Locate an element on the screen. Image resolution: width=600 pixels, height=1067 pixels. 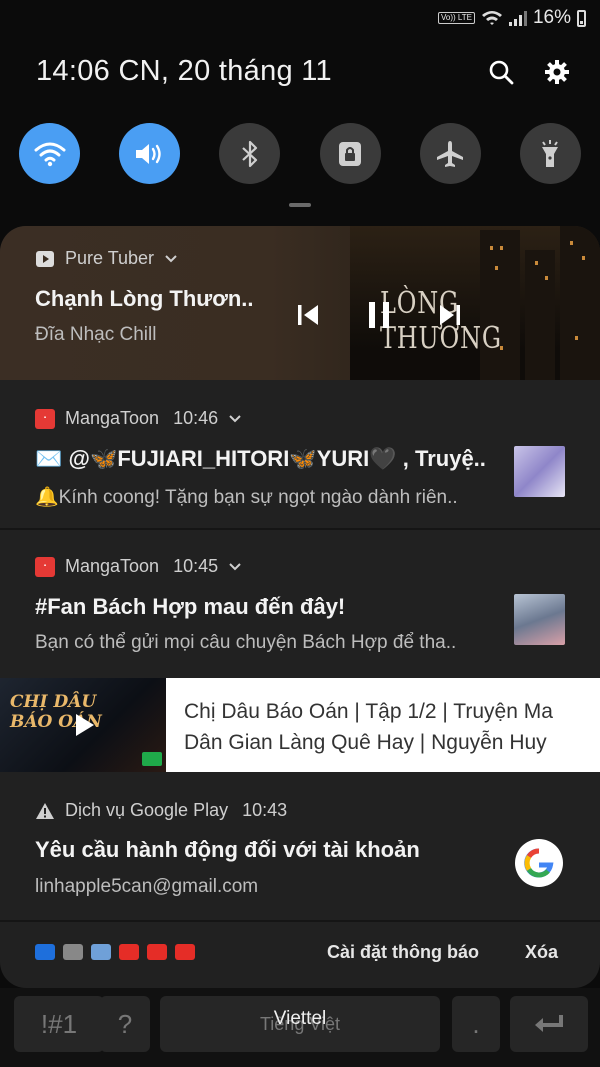
warning-icon is located at coordinates (45, 810).